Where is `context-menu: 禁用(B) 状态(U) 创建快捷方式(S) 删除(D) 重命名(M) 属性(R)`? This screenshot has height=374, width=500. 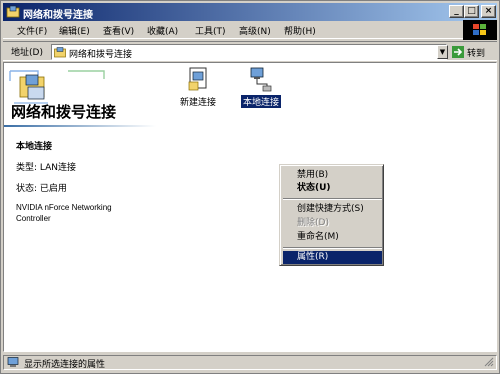 context-menu: 禁用(B) 状态(U) 创建快捷方式(S) 删除(D) 重命名(M) 属性(R) is located at coordinates (331, 215).